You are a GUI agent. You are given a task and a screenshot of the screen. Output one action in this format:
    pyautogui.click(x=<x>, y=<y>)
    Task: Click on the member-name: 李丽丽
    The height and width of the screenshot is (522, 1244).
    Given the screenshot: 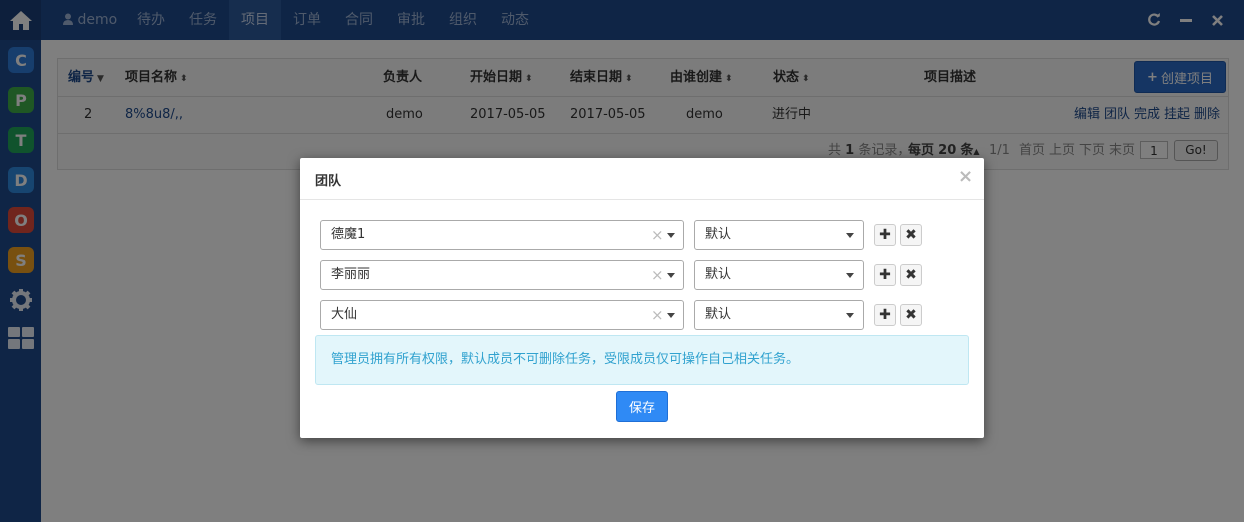 What is the action you would take?
    pyautogui.click(x=351, y=274)
    